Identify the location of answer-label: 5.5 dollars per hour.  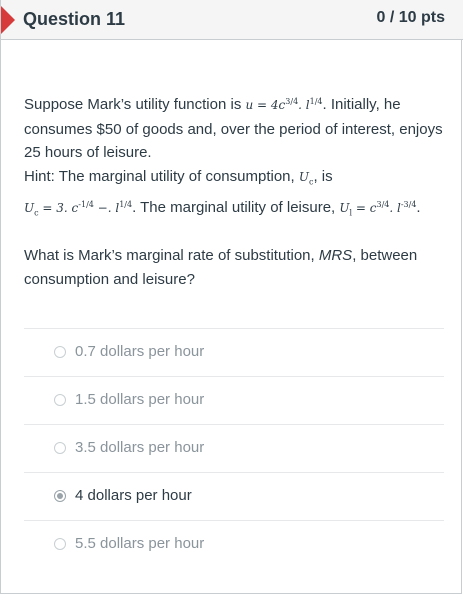
(140, 543).